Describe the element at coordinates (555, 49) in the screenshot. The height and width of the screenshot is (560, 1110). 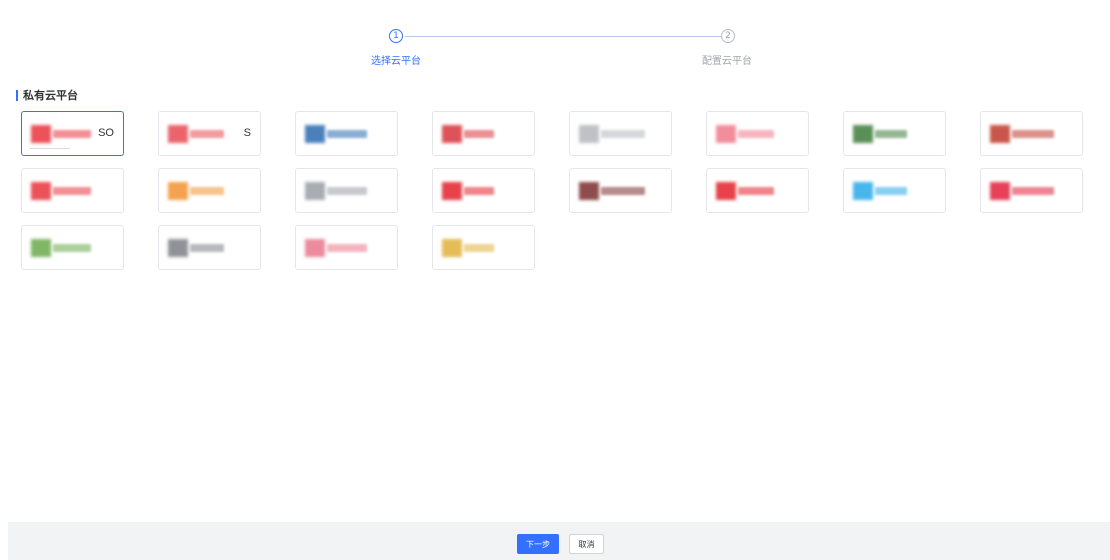
I see `steps: 1 2 选择云平台 配置云平台` at that location.